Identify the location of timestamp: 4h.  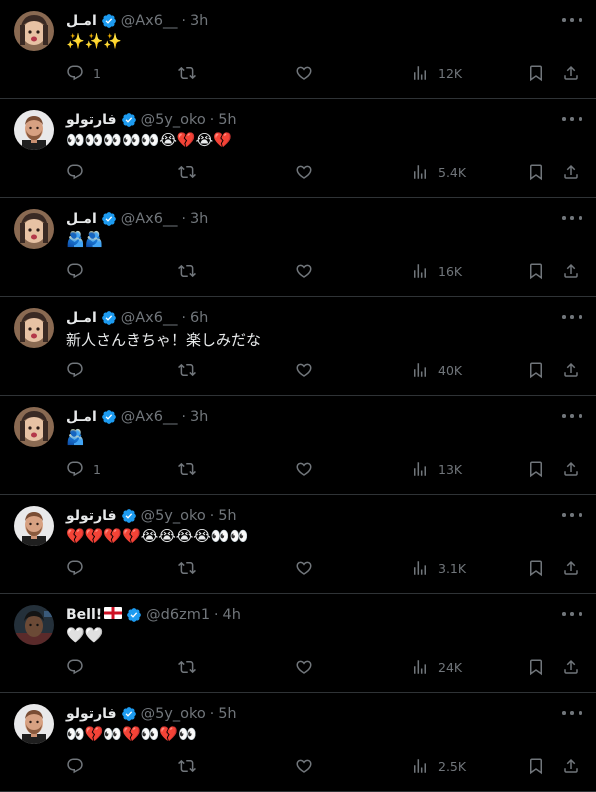
(232, 615).